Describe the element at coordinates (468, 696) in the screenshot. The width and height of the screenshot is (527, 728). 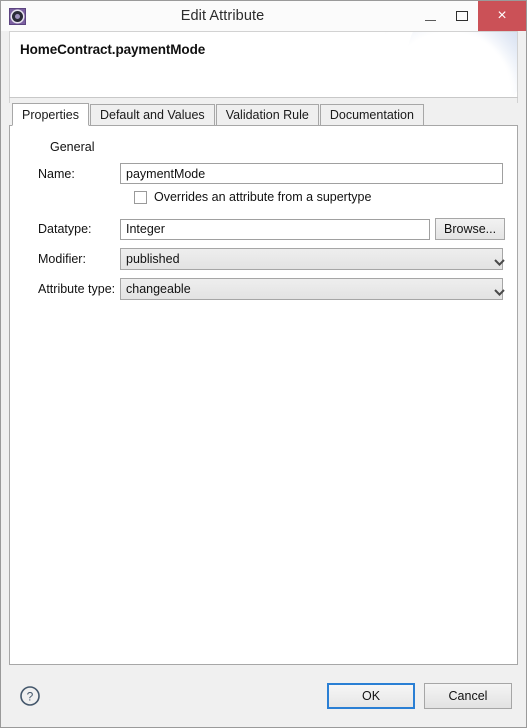
I see `cancel-button: Cancel` at that location.